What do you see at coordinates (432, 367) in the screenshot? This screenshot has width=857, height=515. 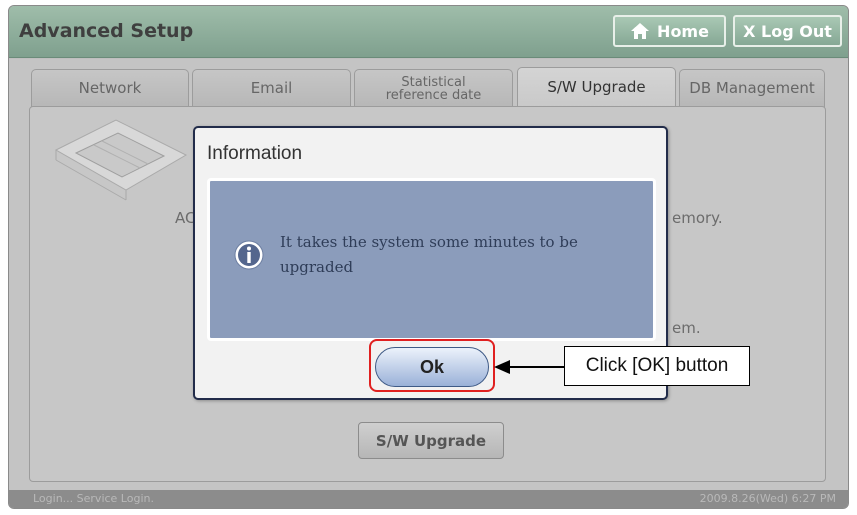 I see `ok-button: Ok` at bounding box center [432, 367].